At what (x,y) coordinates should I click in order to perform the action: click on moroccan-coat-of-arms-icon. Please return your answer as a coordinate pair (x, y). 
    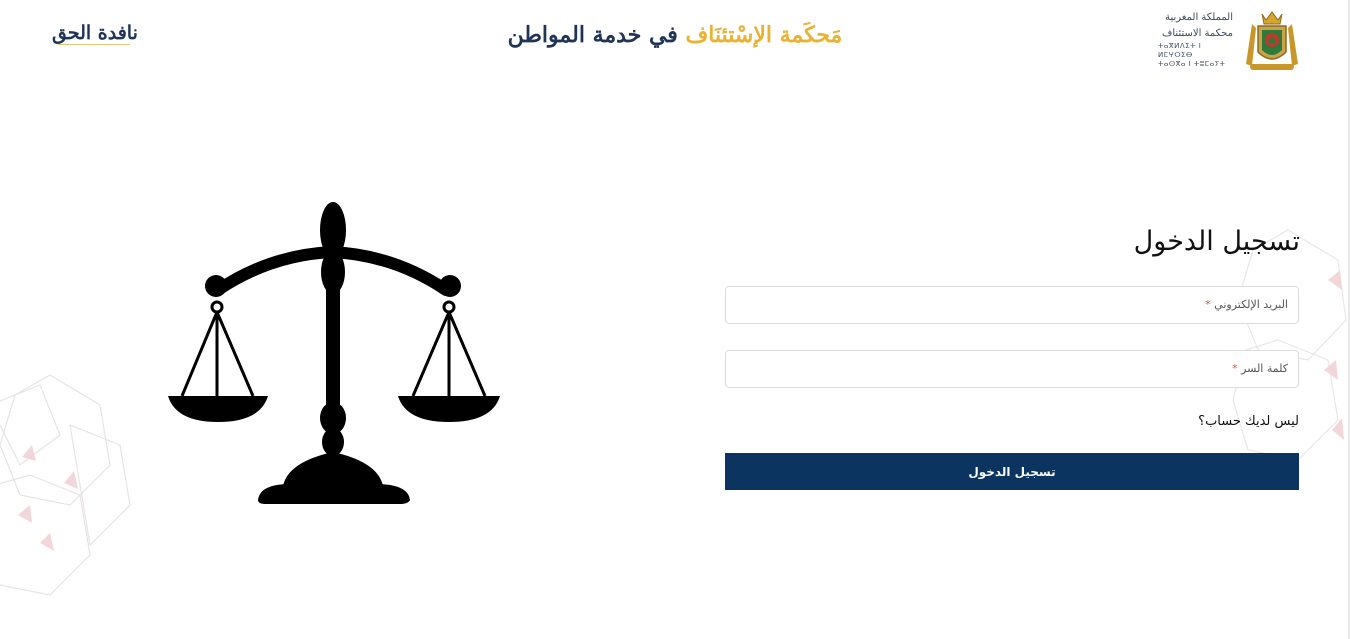
    Looking at the image, I should click on (1272, 40).